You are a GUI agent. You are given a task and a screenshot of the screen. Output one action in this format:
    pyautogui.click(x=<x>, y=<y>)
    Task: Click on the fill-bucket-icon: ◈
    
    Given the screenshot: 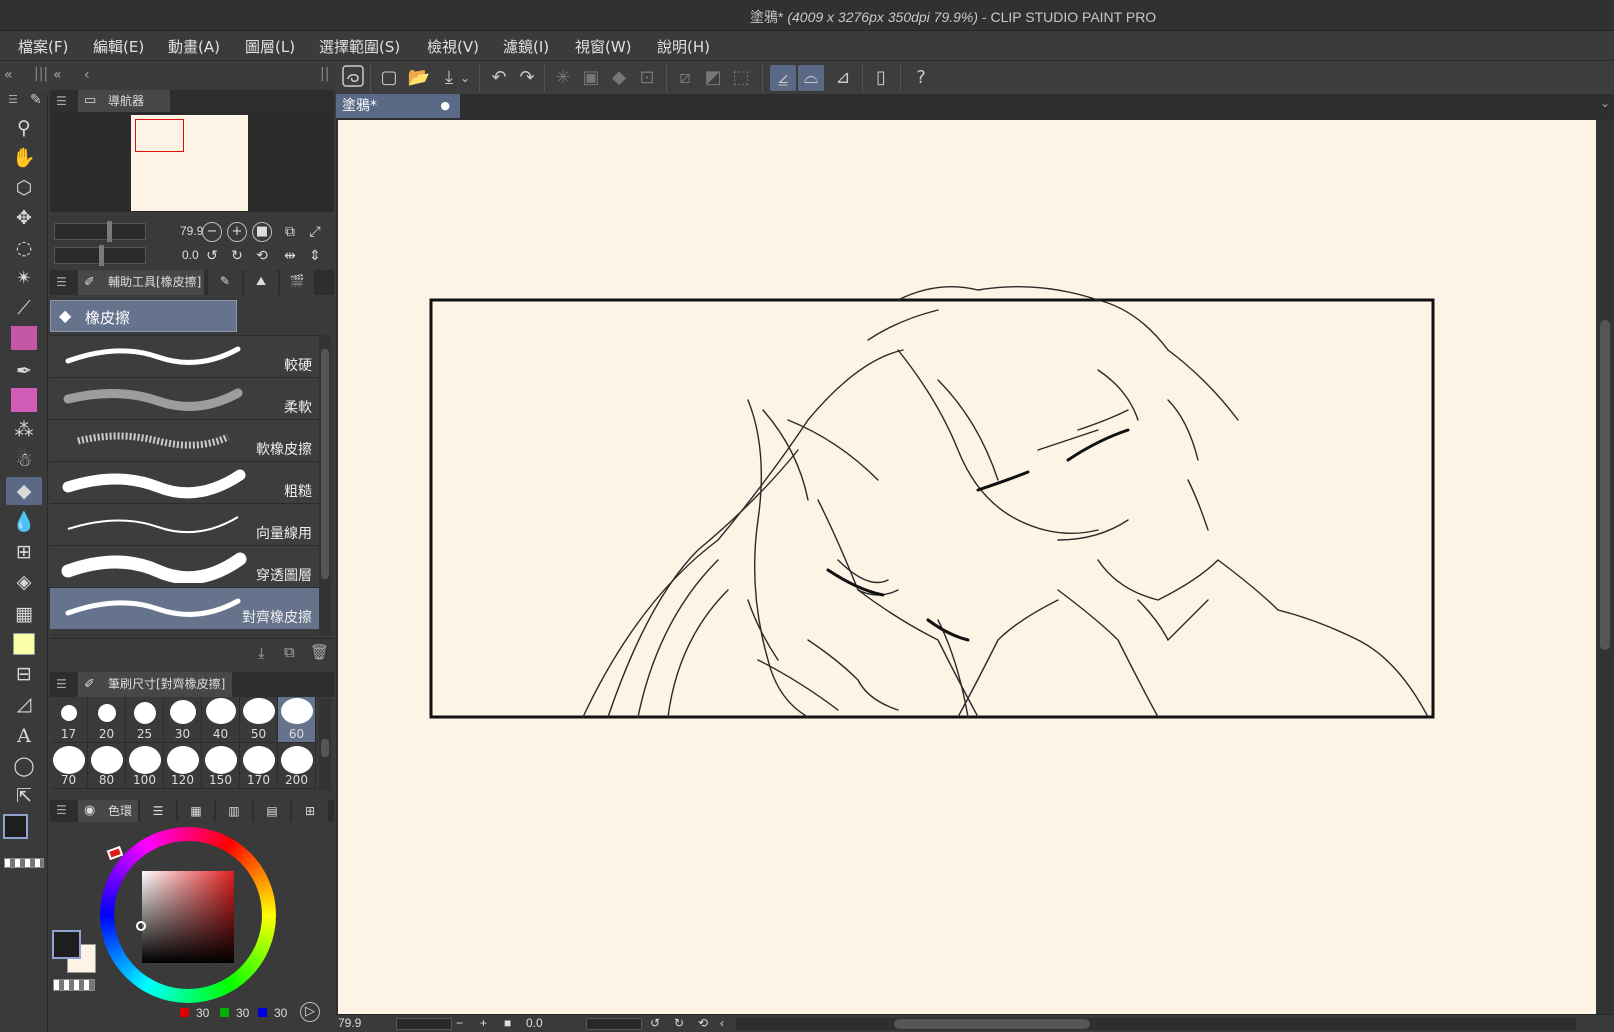 What is the action you would take?
    pyautogui.click(x=24, y=582)
    